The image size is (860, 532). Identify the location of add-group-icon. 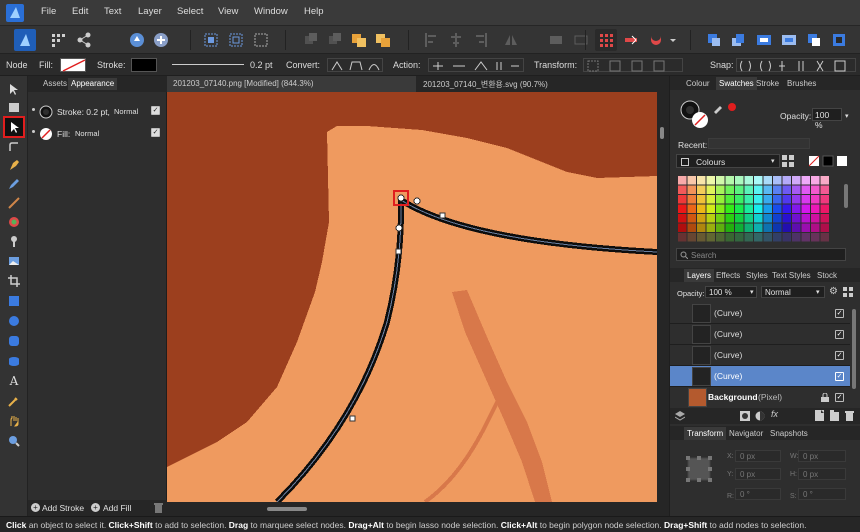
(834, 415).